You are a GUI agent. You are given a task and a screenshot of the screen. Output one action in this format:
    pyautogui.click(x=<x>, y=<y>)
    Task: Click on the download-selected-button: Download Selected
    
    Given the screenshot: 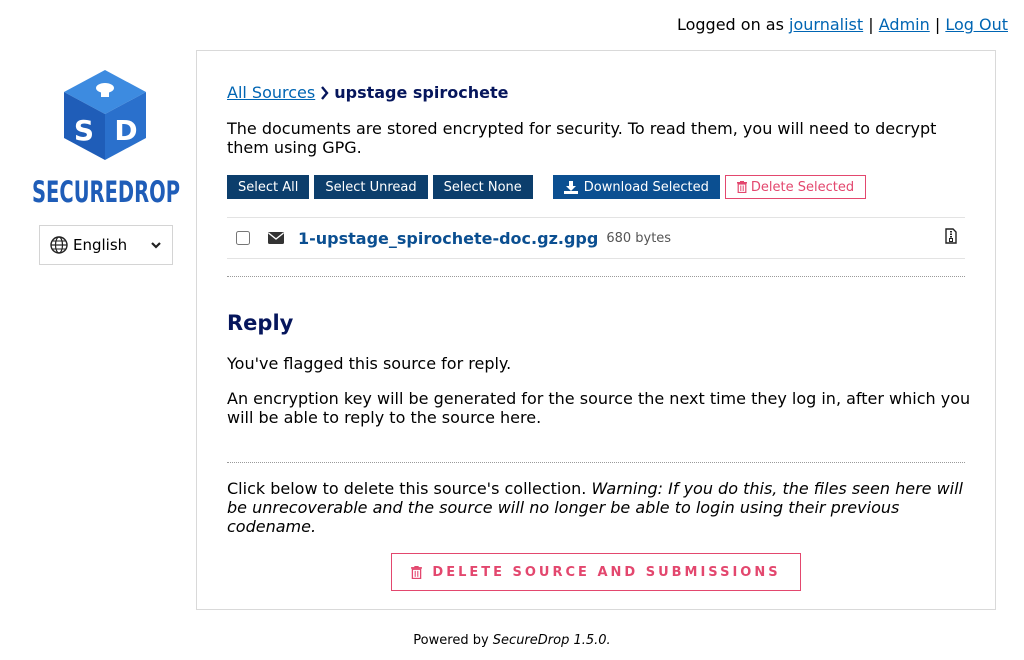 What is the action you would take?
    pyautogui.click(x=636, y=187)
    